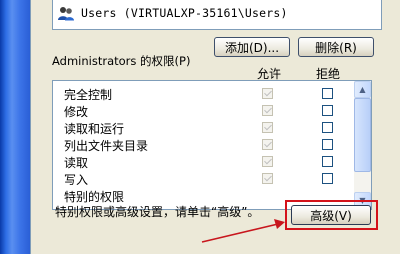 The image size is (400, 254). I want to click on permission-name: 列出文件夹目录, so click(106, 146).